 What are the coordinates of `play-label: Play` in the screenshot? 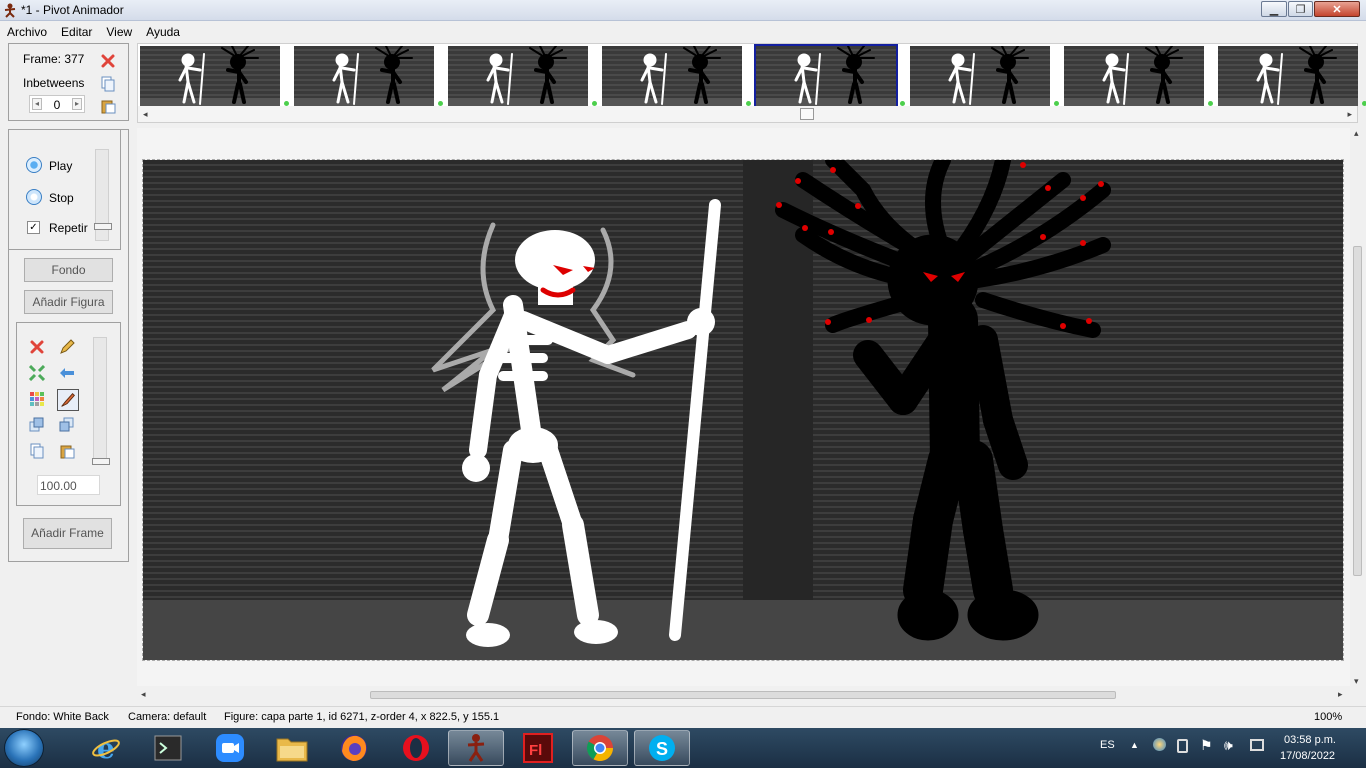 It's located at (61, 166).